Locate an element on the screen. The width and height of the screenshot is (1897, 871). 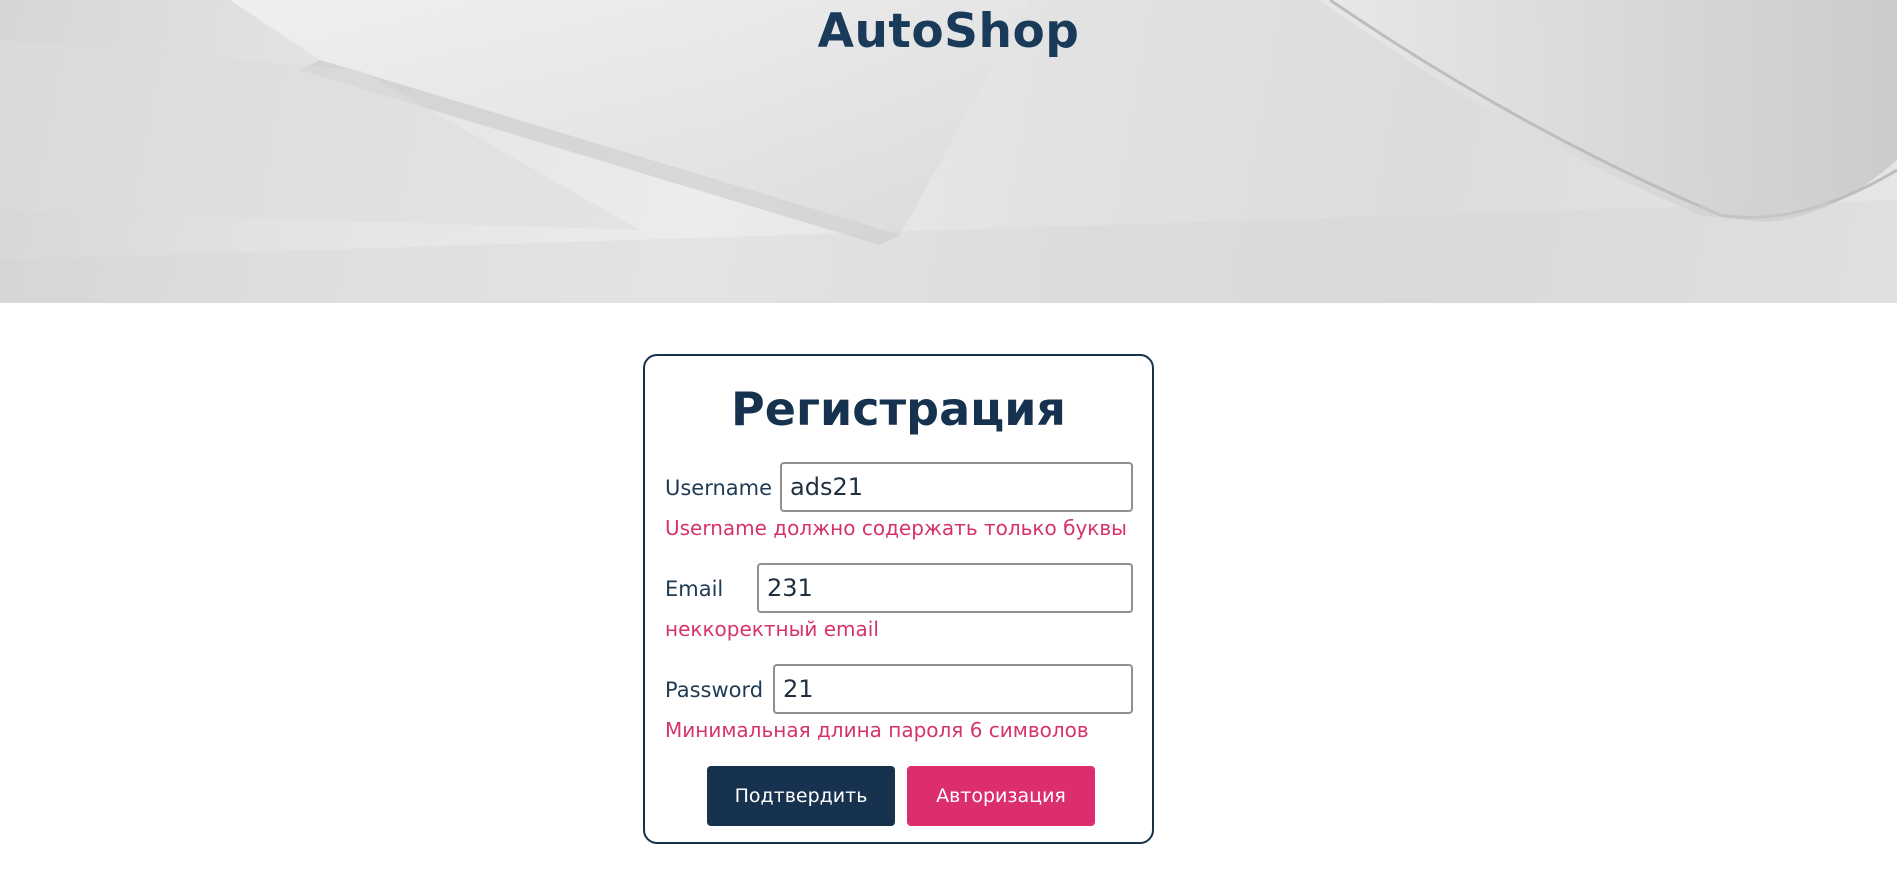
password-label: Password is located at coordinates (714, 690).